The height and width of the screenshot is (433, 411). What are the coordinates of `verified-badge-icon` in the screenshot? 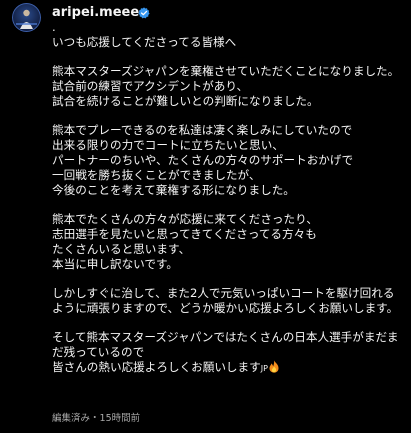 It's located at (144, 13).